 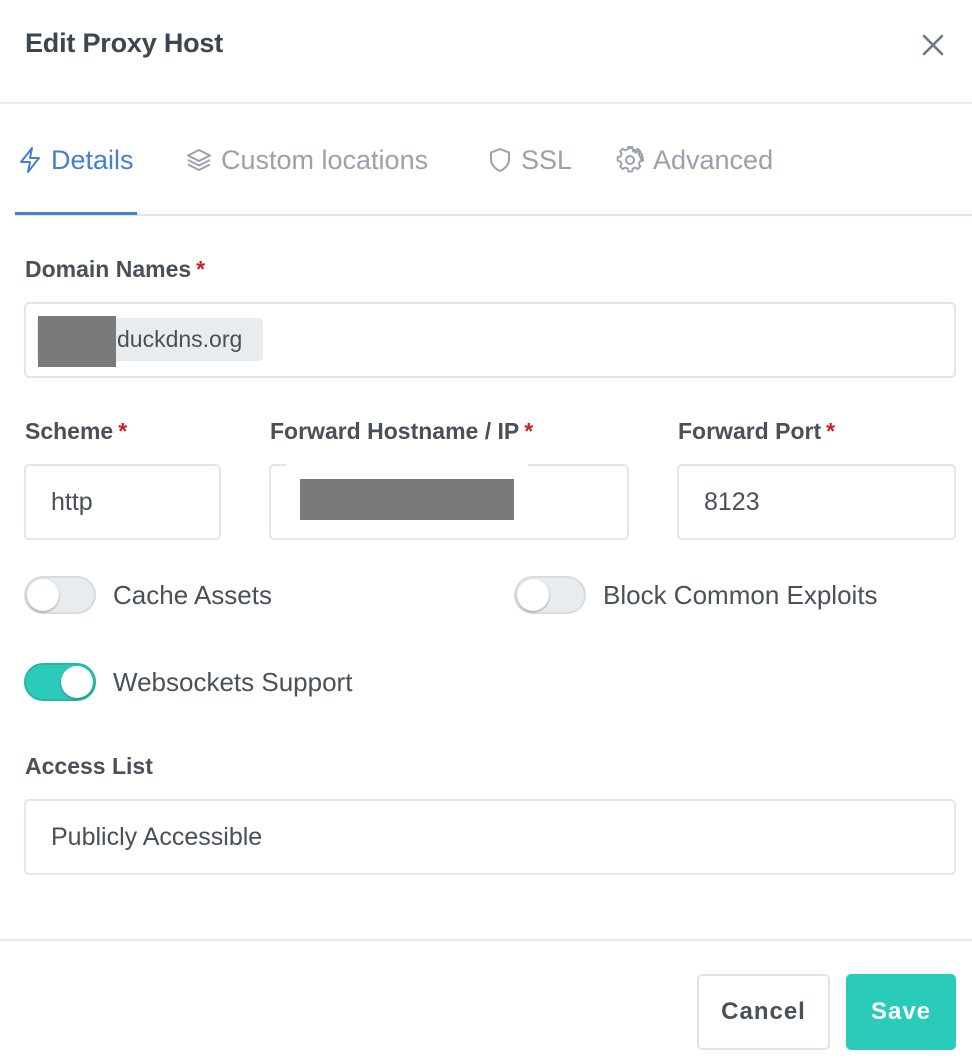 What do you see at coordinates (740, 595) in the screenshot?
I see `block-common-exploits-label: Block Common Exploits` at bounding box center [740, 595].